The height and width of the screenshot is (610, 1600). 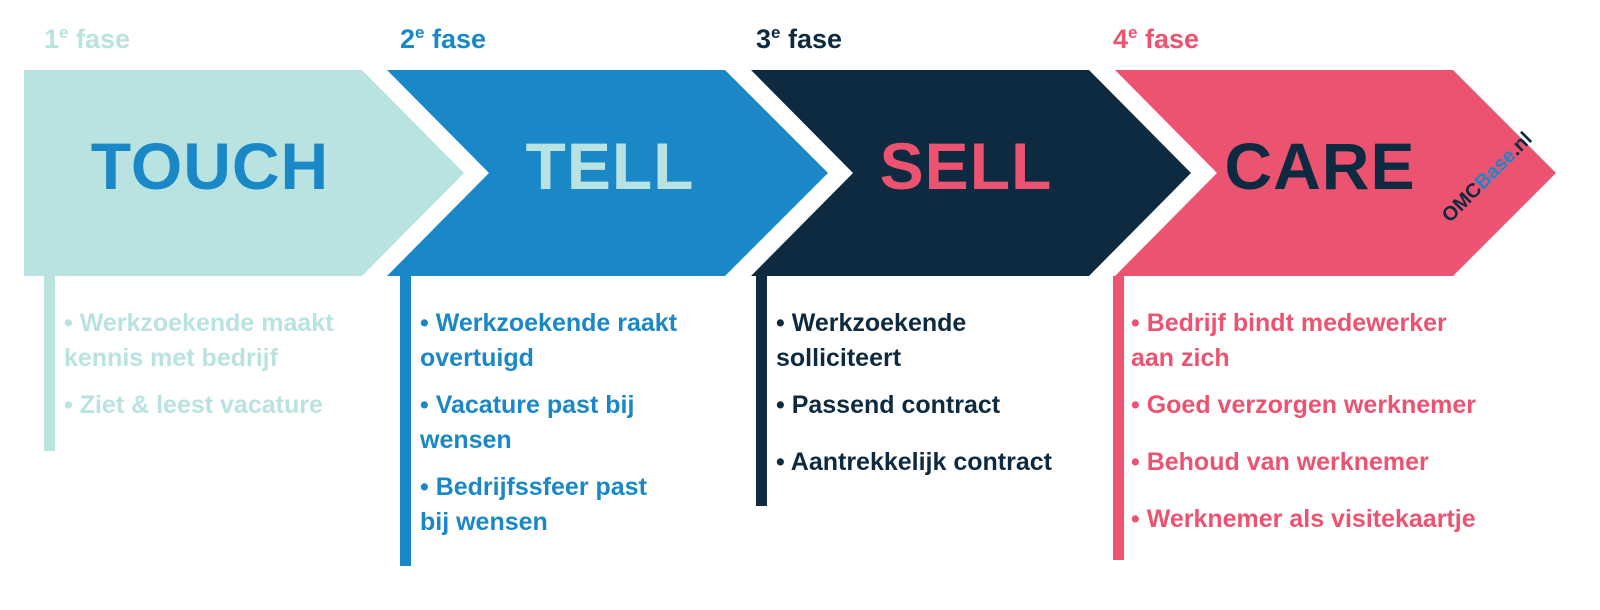 I want to click on phase-label-3: 3e fase, so click(x=799, y=38).